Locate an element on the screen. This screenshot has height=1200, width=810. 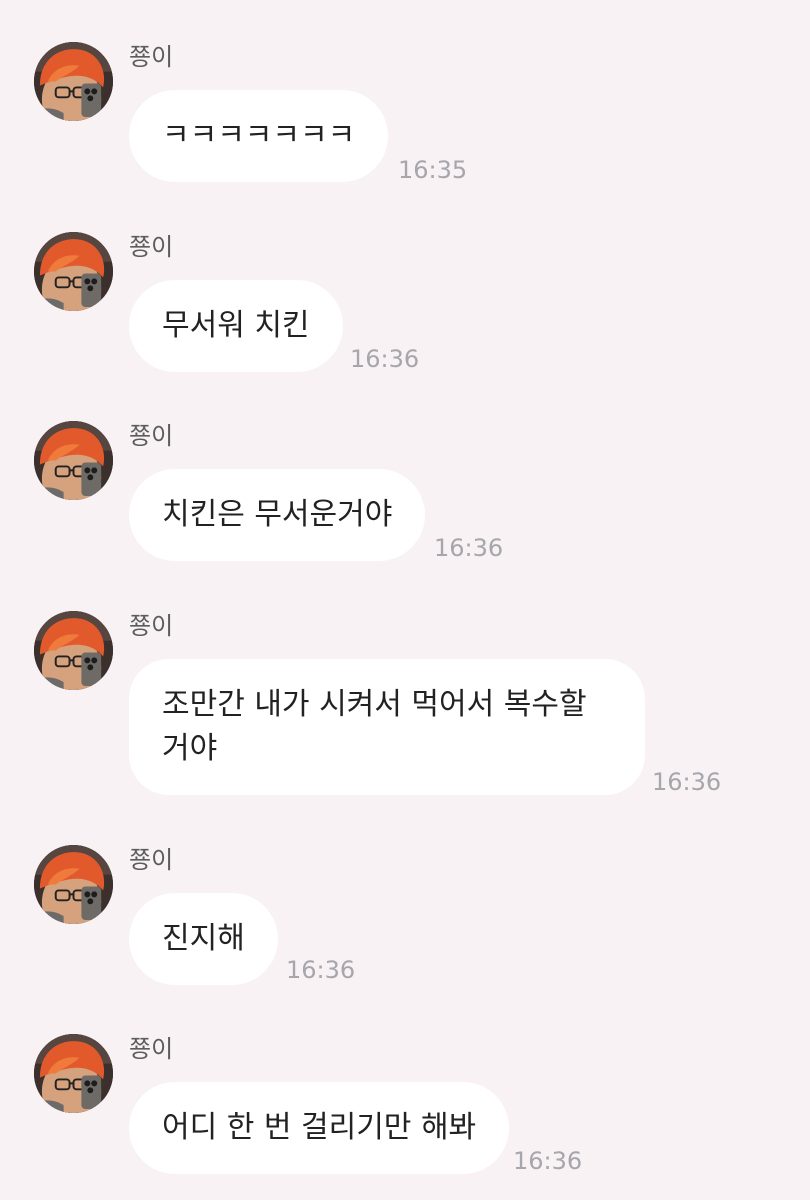
message-bubble: 진지해 is located at coordinates (203, 939).